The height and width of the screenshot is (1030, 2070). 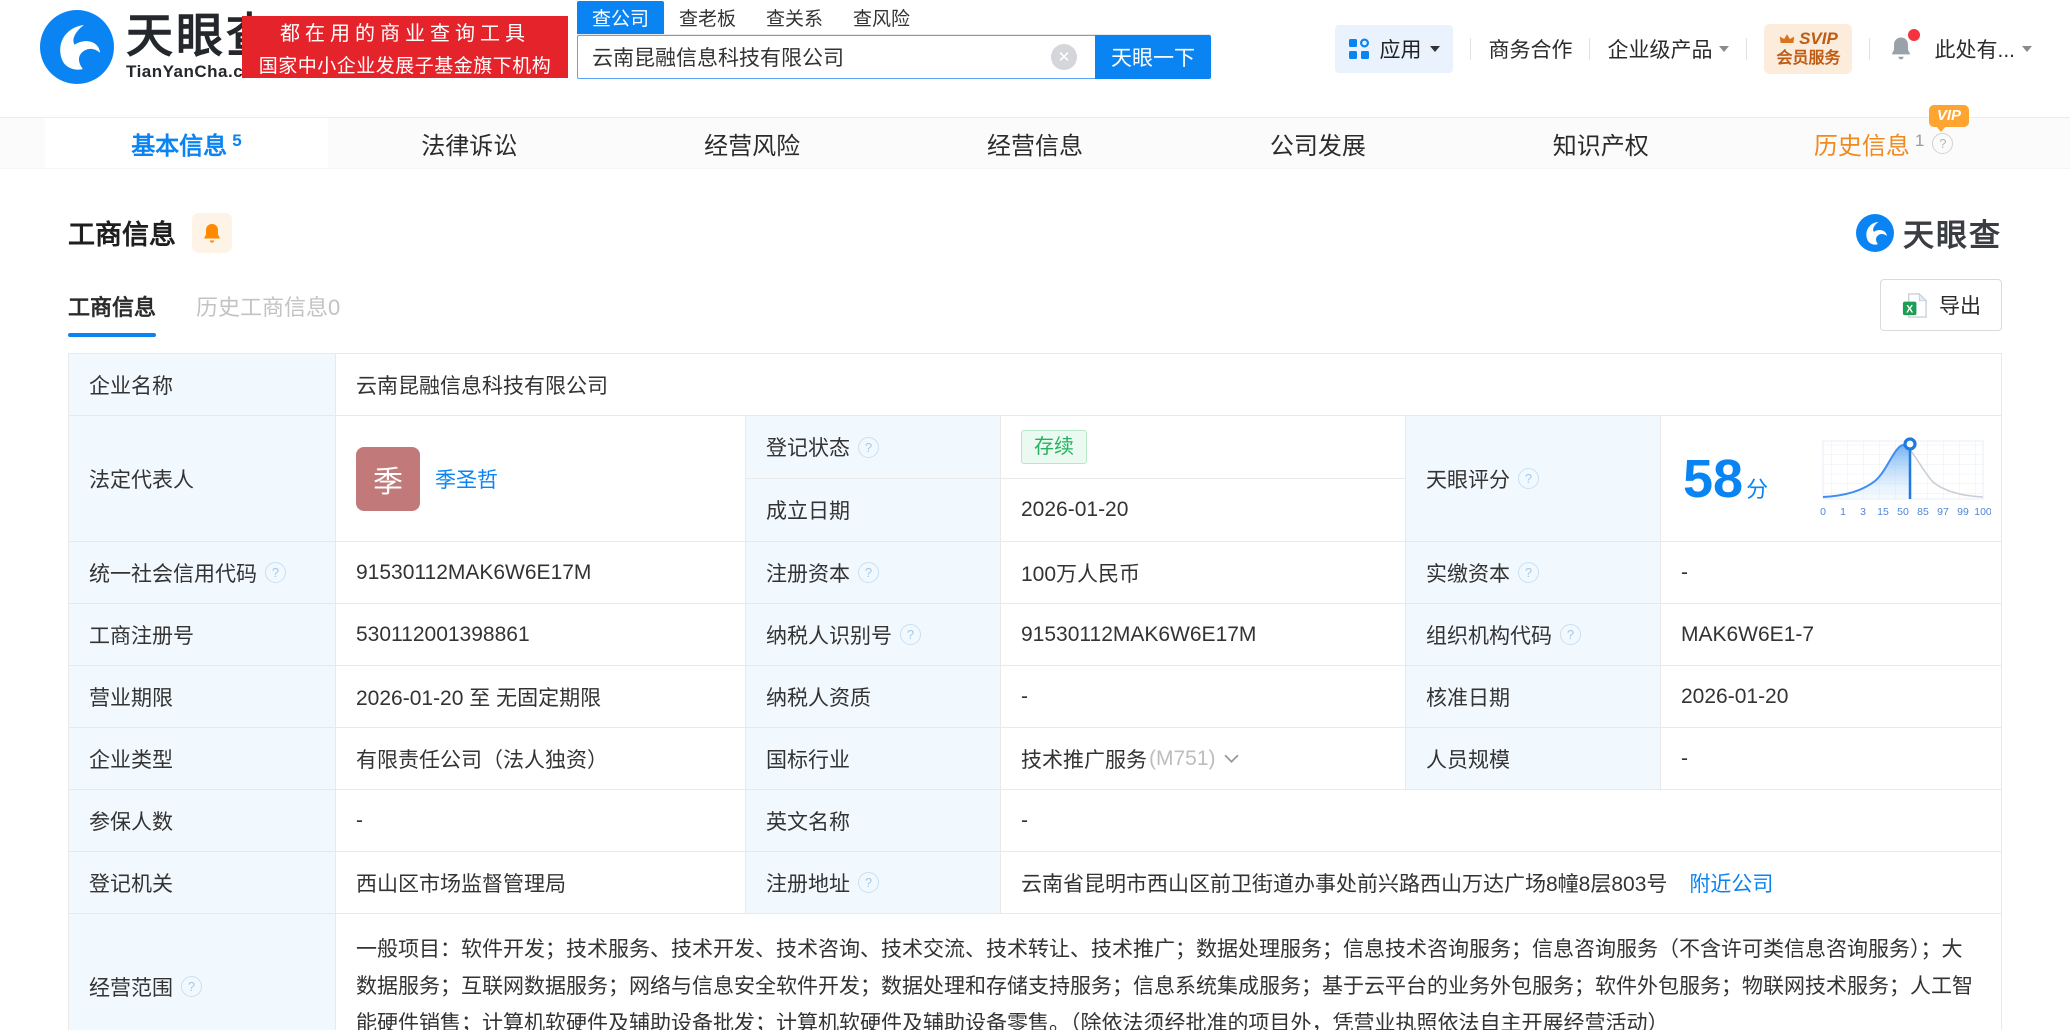 What do you see at coordinates (1929, 232) in the screenshot?
I see `tianyancha-watermark: 天眼查` at bounding box center [1929, 232].